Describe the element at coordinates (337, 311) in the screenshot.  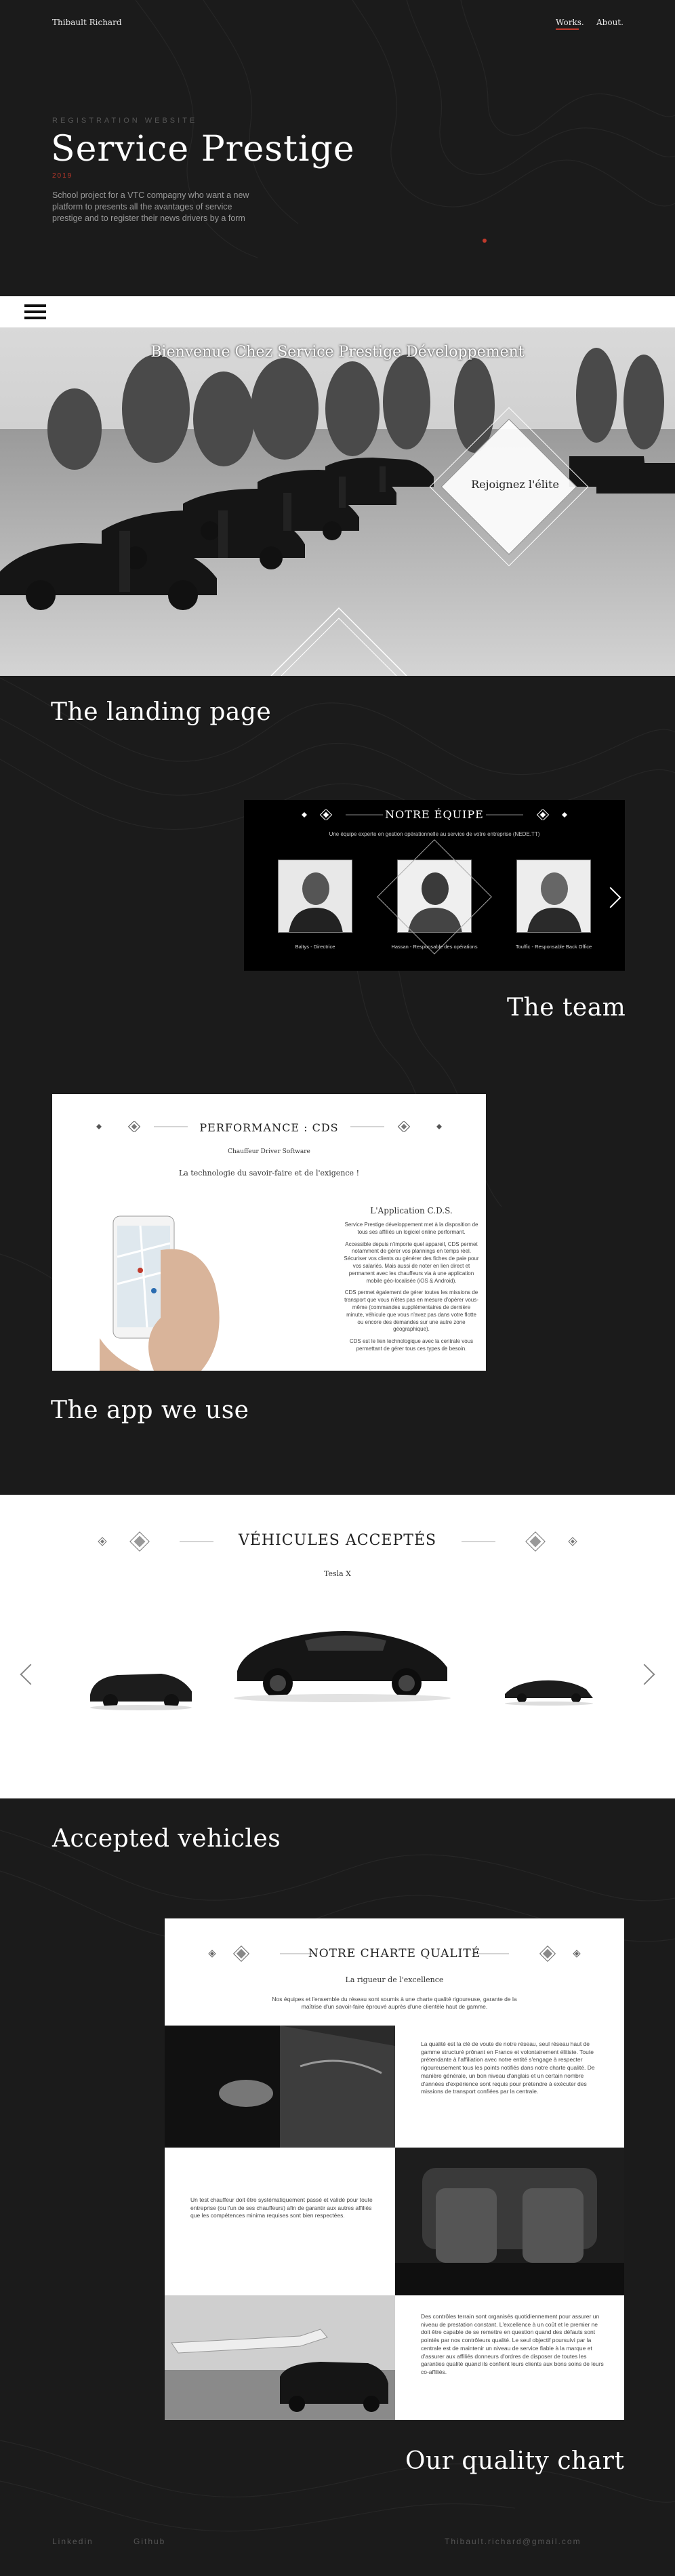
I see `landing-top-bar` at that location.